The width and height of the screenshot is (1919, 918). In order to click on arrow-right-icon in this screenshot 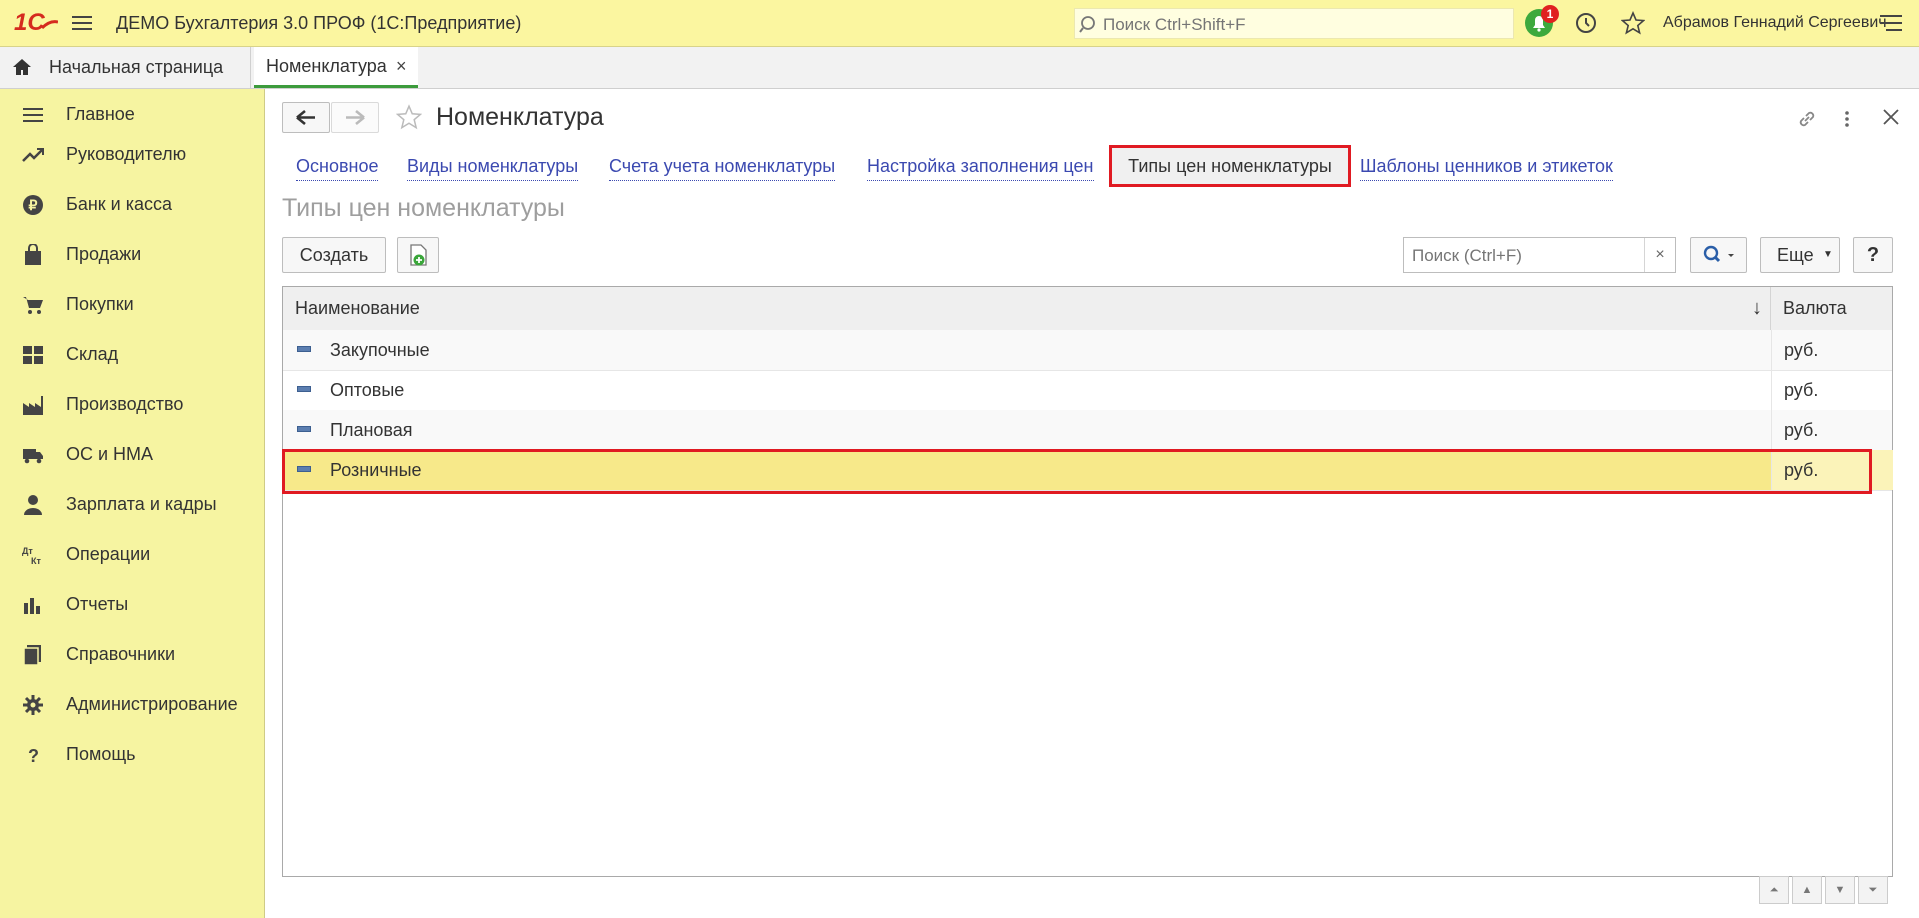, I will do `click(355, 117)`.